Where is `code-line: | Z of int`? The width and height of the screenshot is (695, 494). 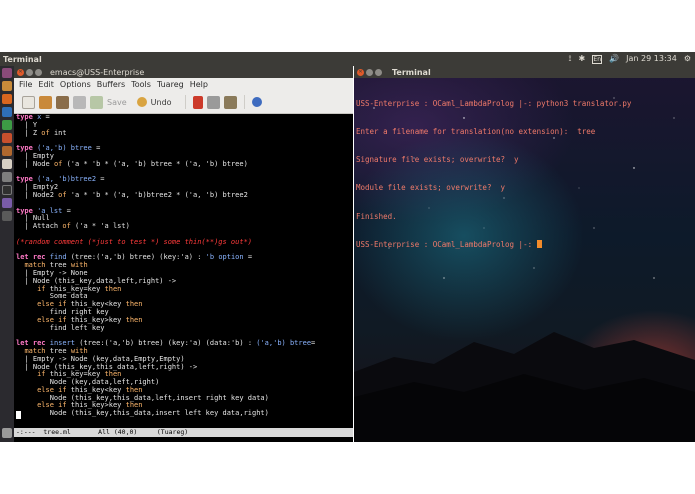 code-line: | Z of int is located at coordinates (41, 132).